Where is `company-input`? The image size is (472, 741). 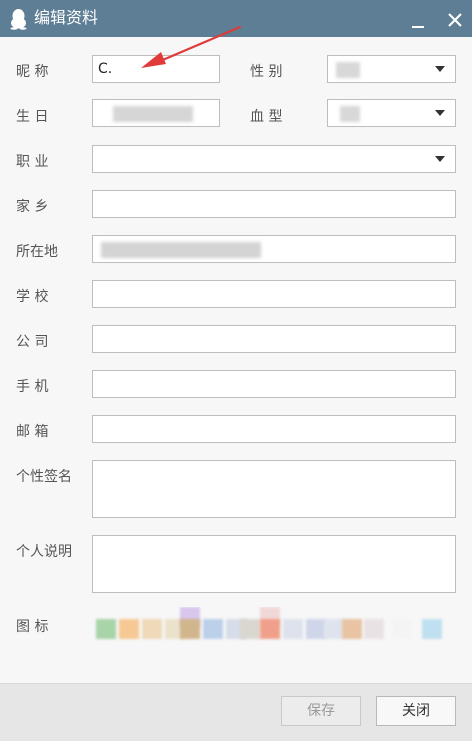 company-input is located at coordinates (274, 339).